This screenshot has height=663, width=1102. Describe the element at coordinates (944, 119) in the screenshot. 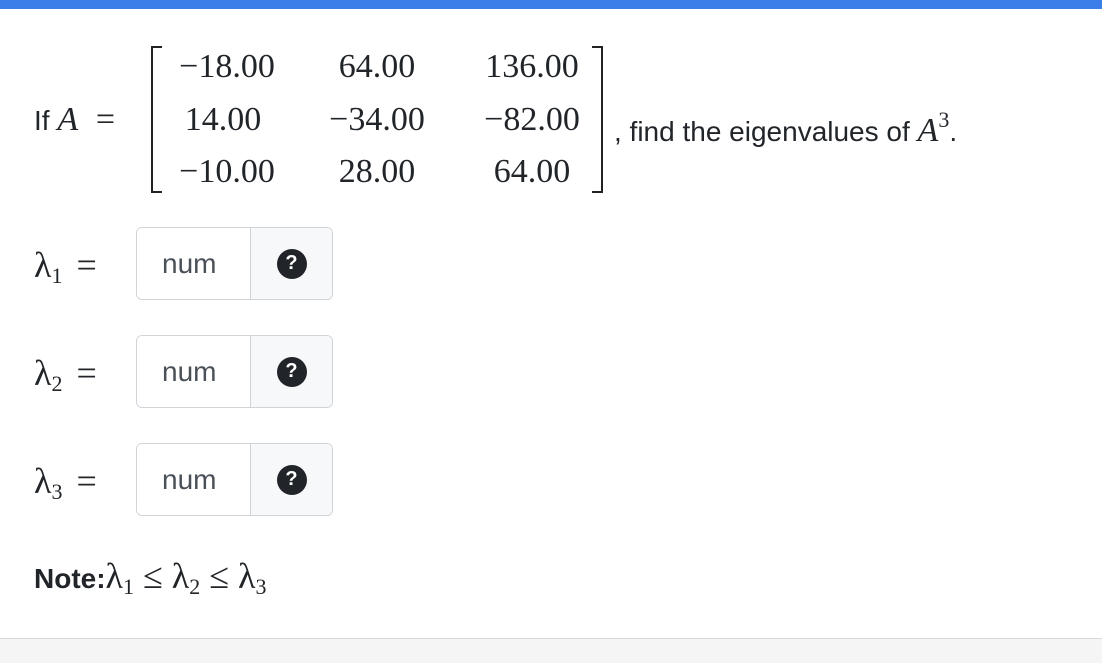

I see `power-exponent: 3` at that location.